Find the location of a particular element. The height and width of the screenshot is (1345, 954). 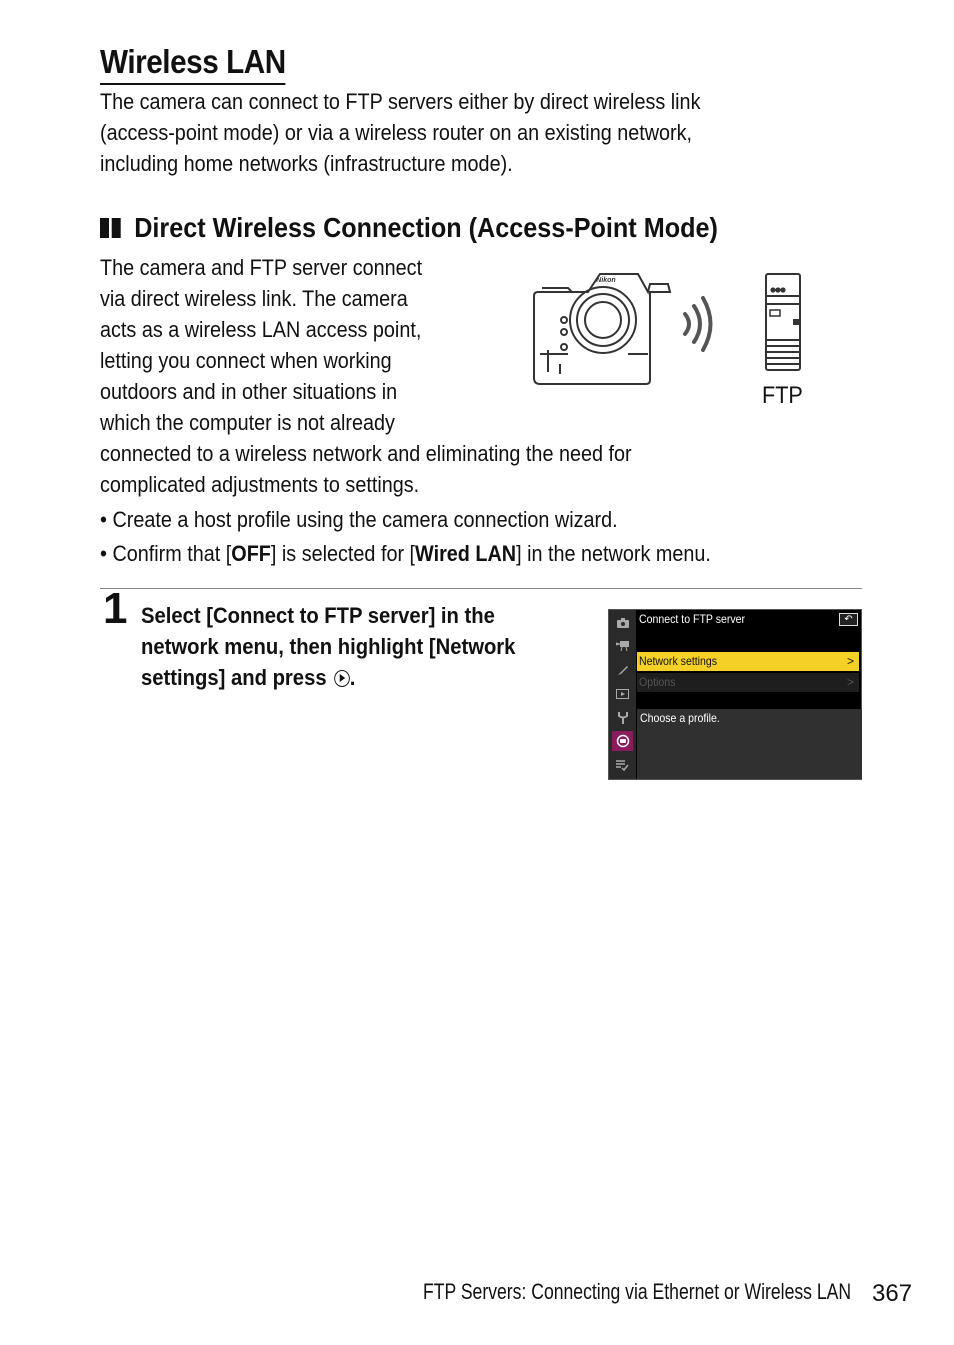

network-icon is located at coordinates (622, 741).